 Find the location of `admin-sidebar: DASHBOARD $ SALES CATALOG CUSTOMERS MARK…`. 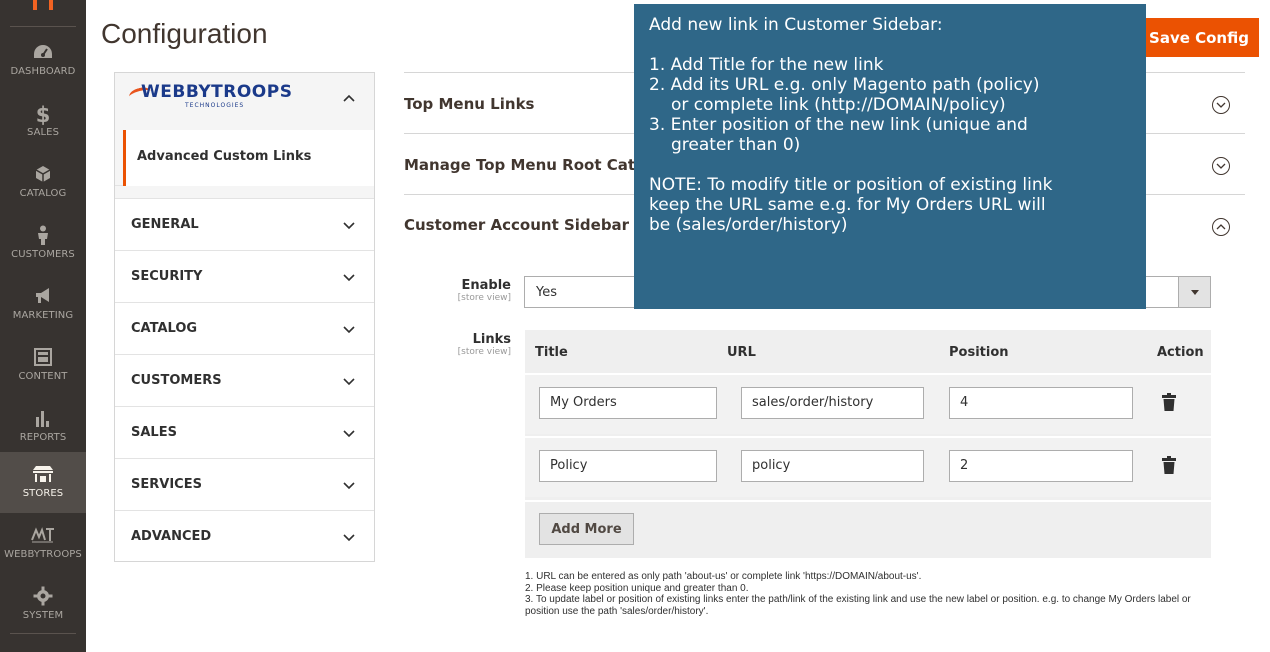

admin-sidebar: DASHBOARD $ SALES CATALOG CUSTOMERS MARK… is located at coordinates (43, 326).